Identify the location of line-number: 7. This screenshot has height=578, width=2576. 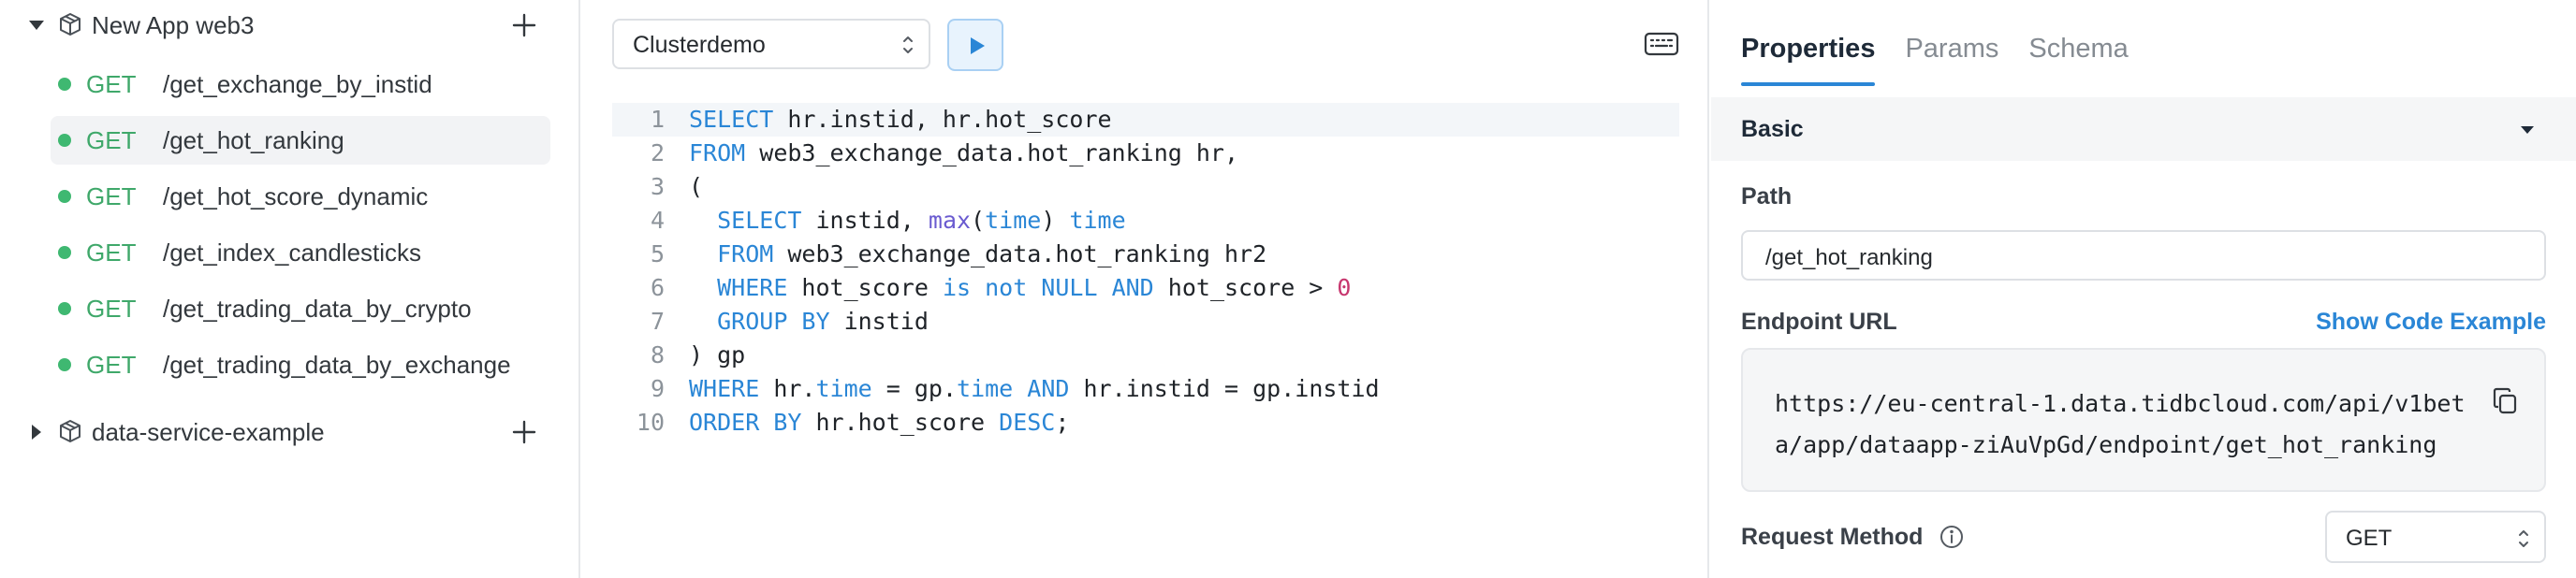
(657, 321).